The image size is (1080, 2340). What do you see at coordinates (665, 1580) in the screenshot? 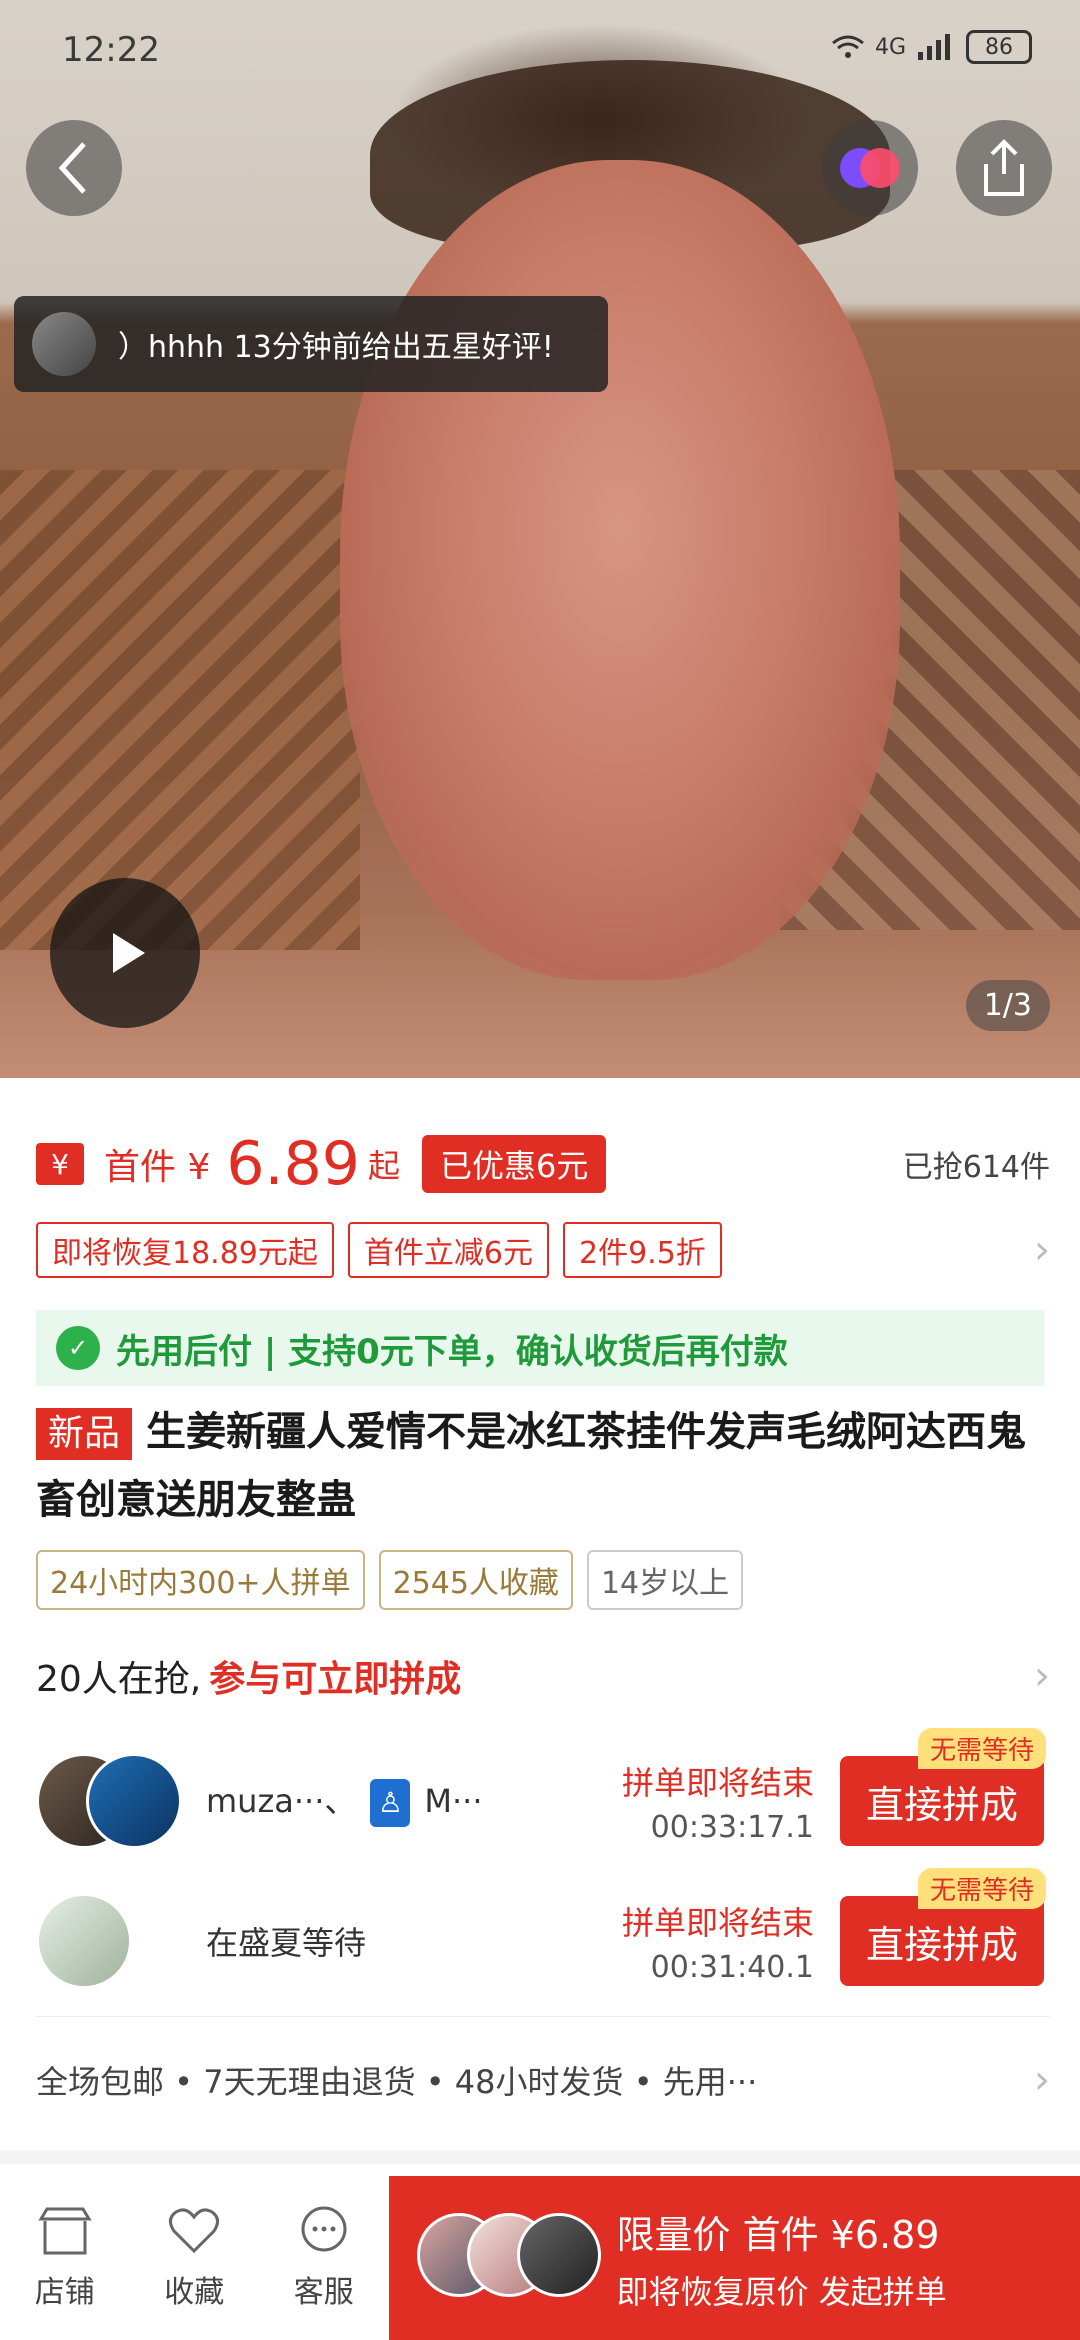
I see `product-tag: 14岁以上` at bounding box center [665, 1580].